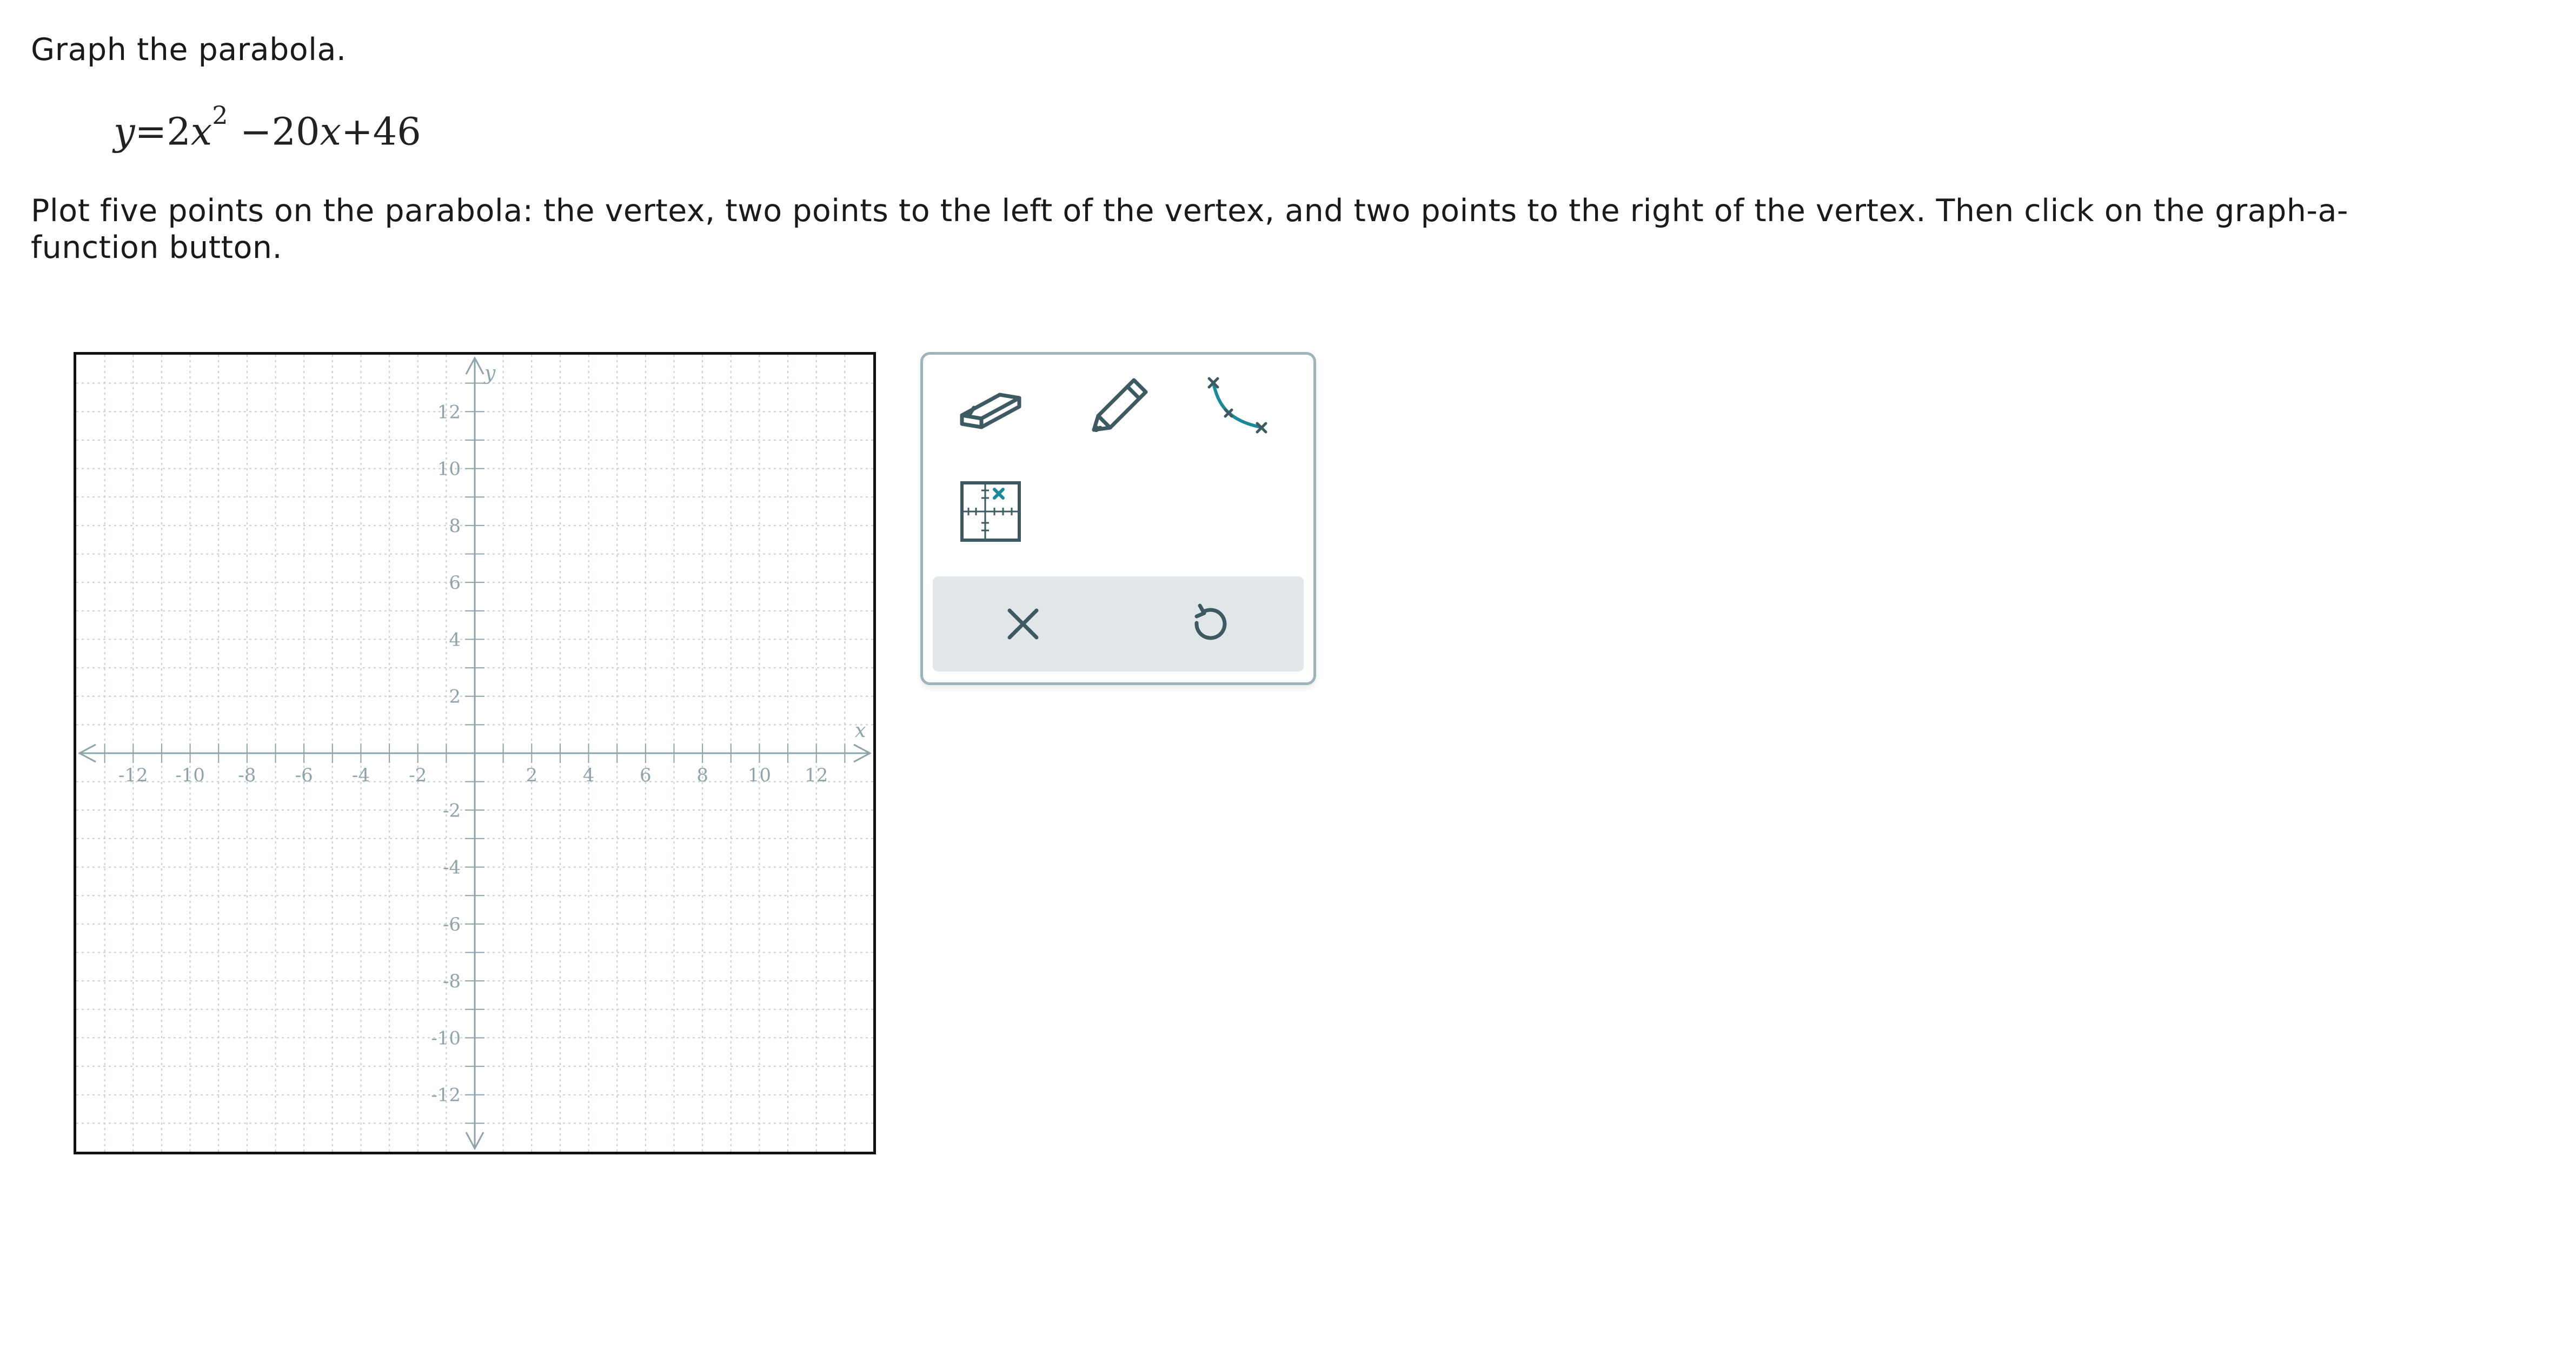  I want to click on pencil-button, so click(1119, 407).